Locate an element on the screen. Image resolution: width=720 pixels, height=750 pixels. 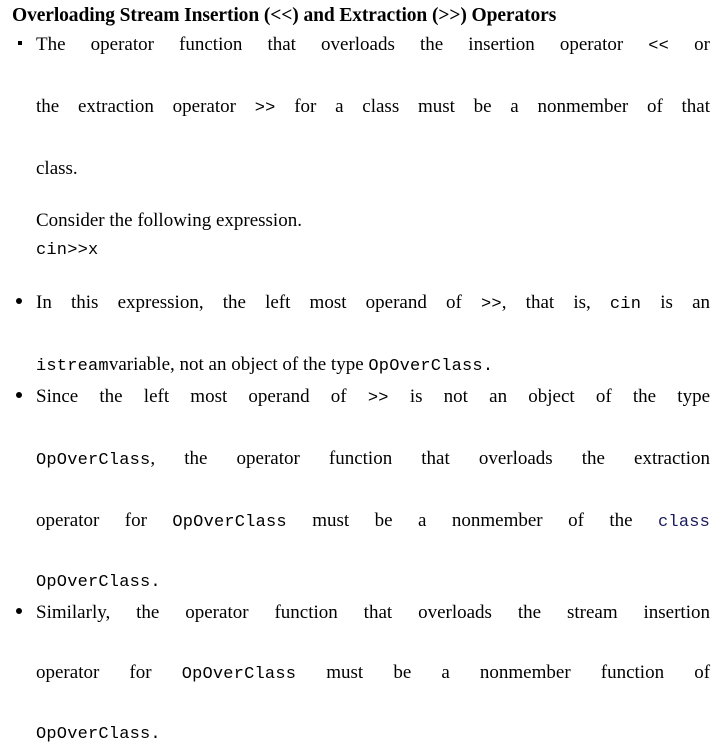
bullet2-line1-text-b: , that is, is located at coordinates (546, 302).